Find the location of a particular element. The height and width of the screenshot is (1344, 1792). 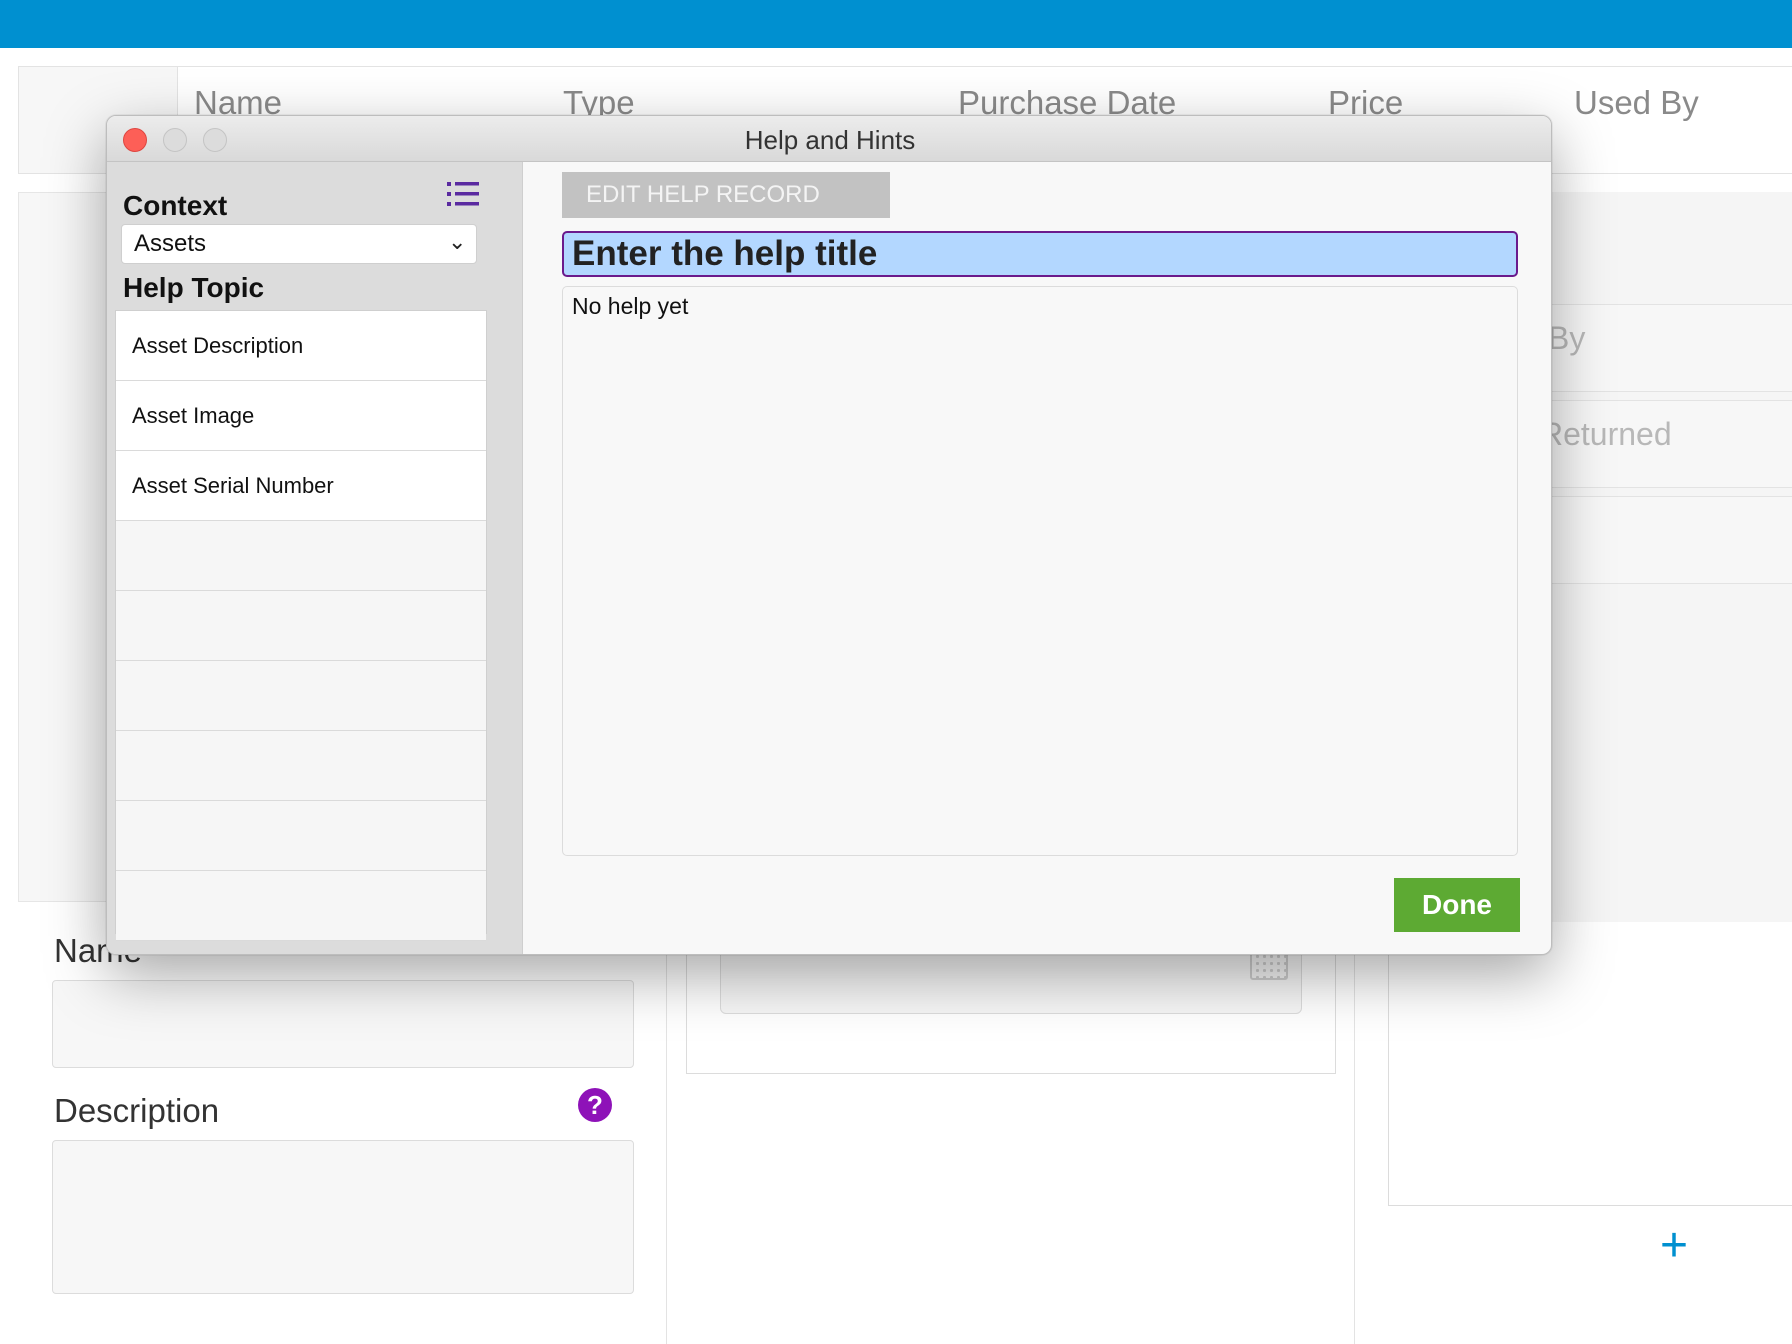

background-used-by-label: By is located at coordinates (1567, 338).